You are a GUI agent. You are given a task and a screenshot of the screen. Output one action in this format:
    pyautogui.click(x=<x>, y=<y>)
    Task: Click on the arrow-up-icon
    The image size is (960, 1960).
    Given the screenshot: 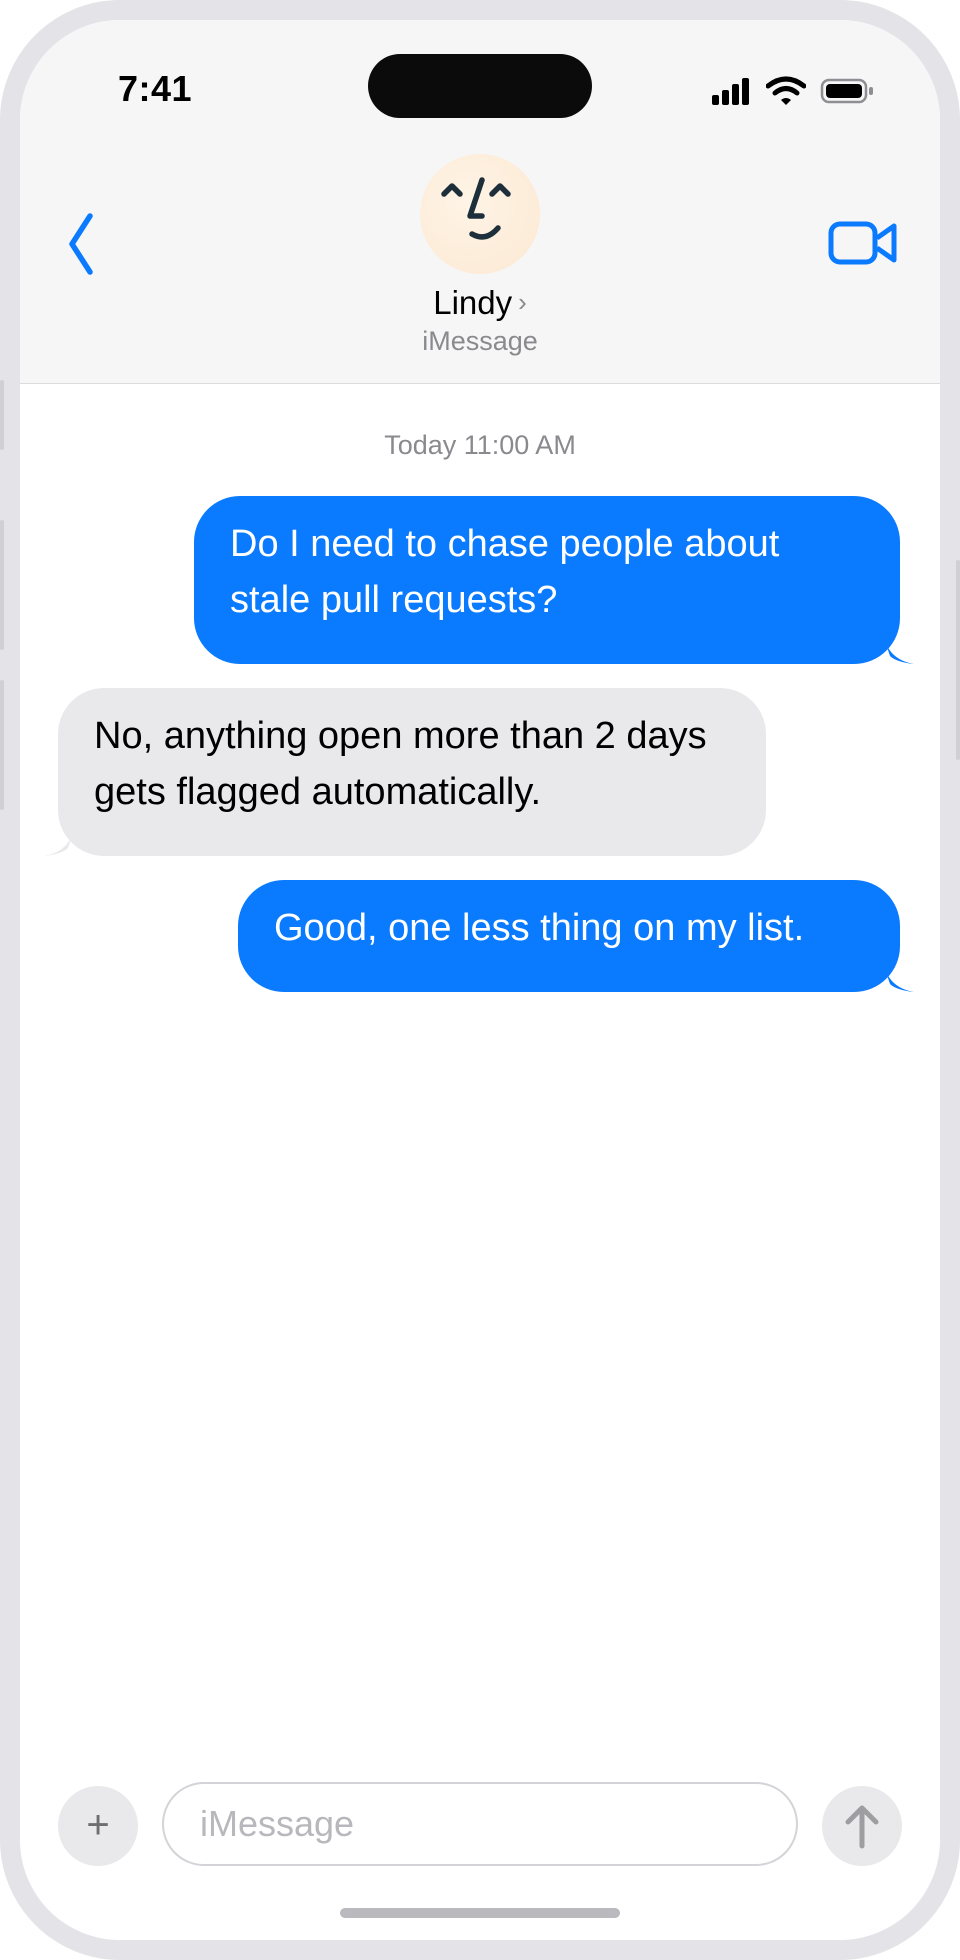 What is the action you would take?
    pyautogui.click(x=862, y=1827)
    